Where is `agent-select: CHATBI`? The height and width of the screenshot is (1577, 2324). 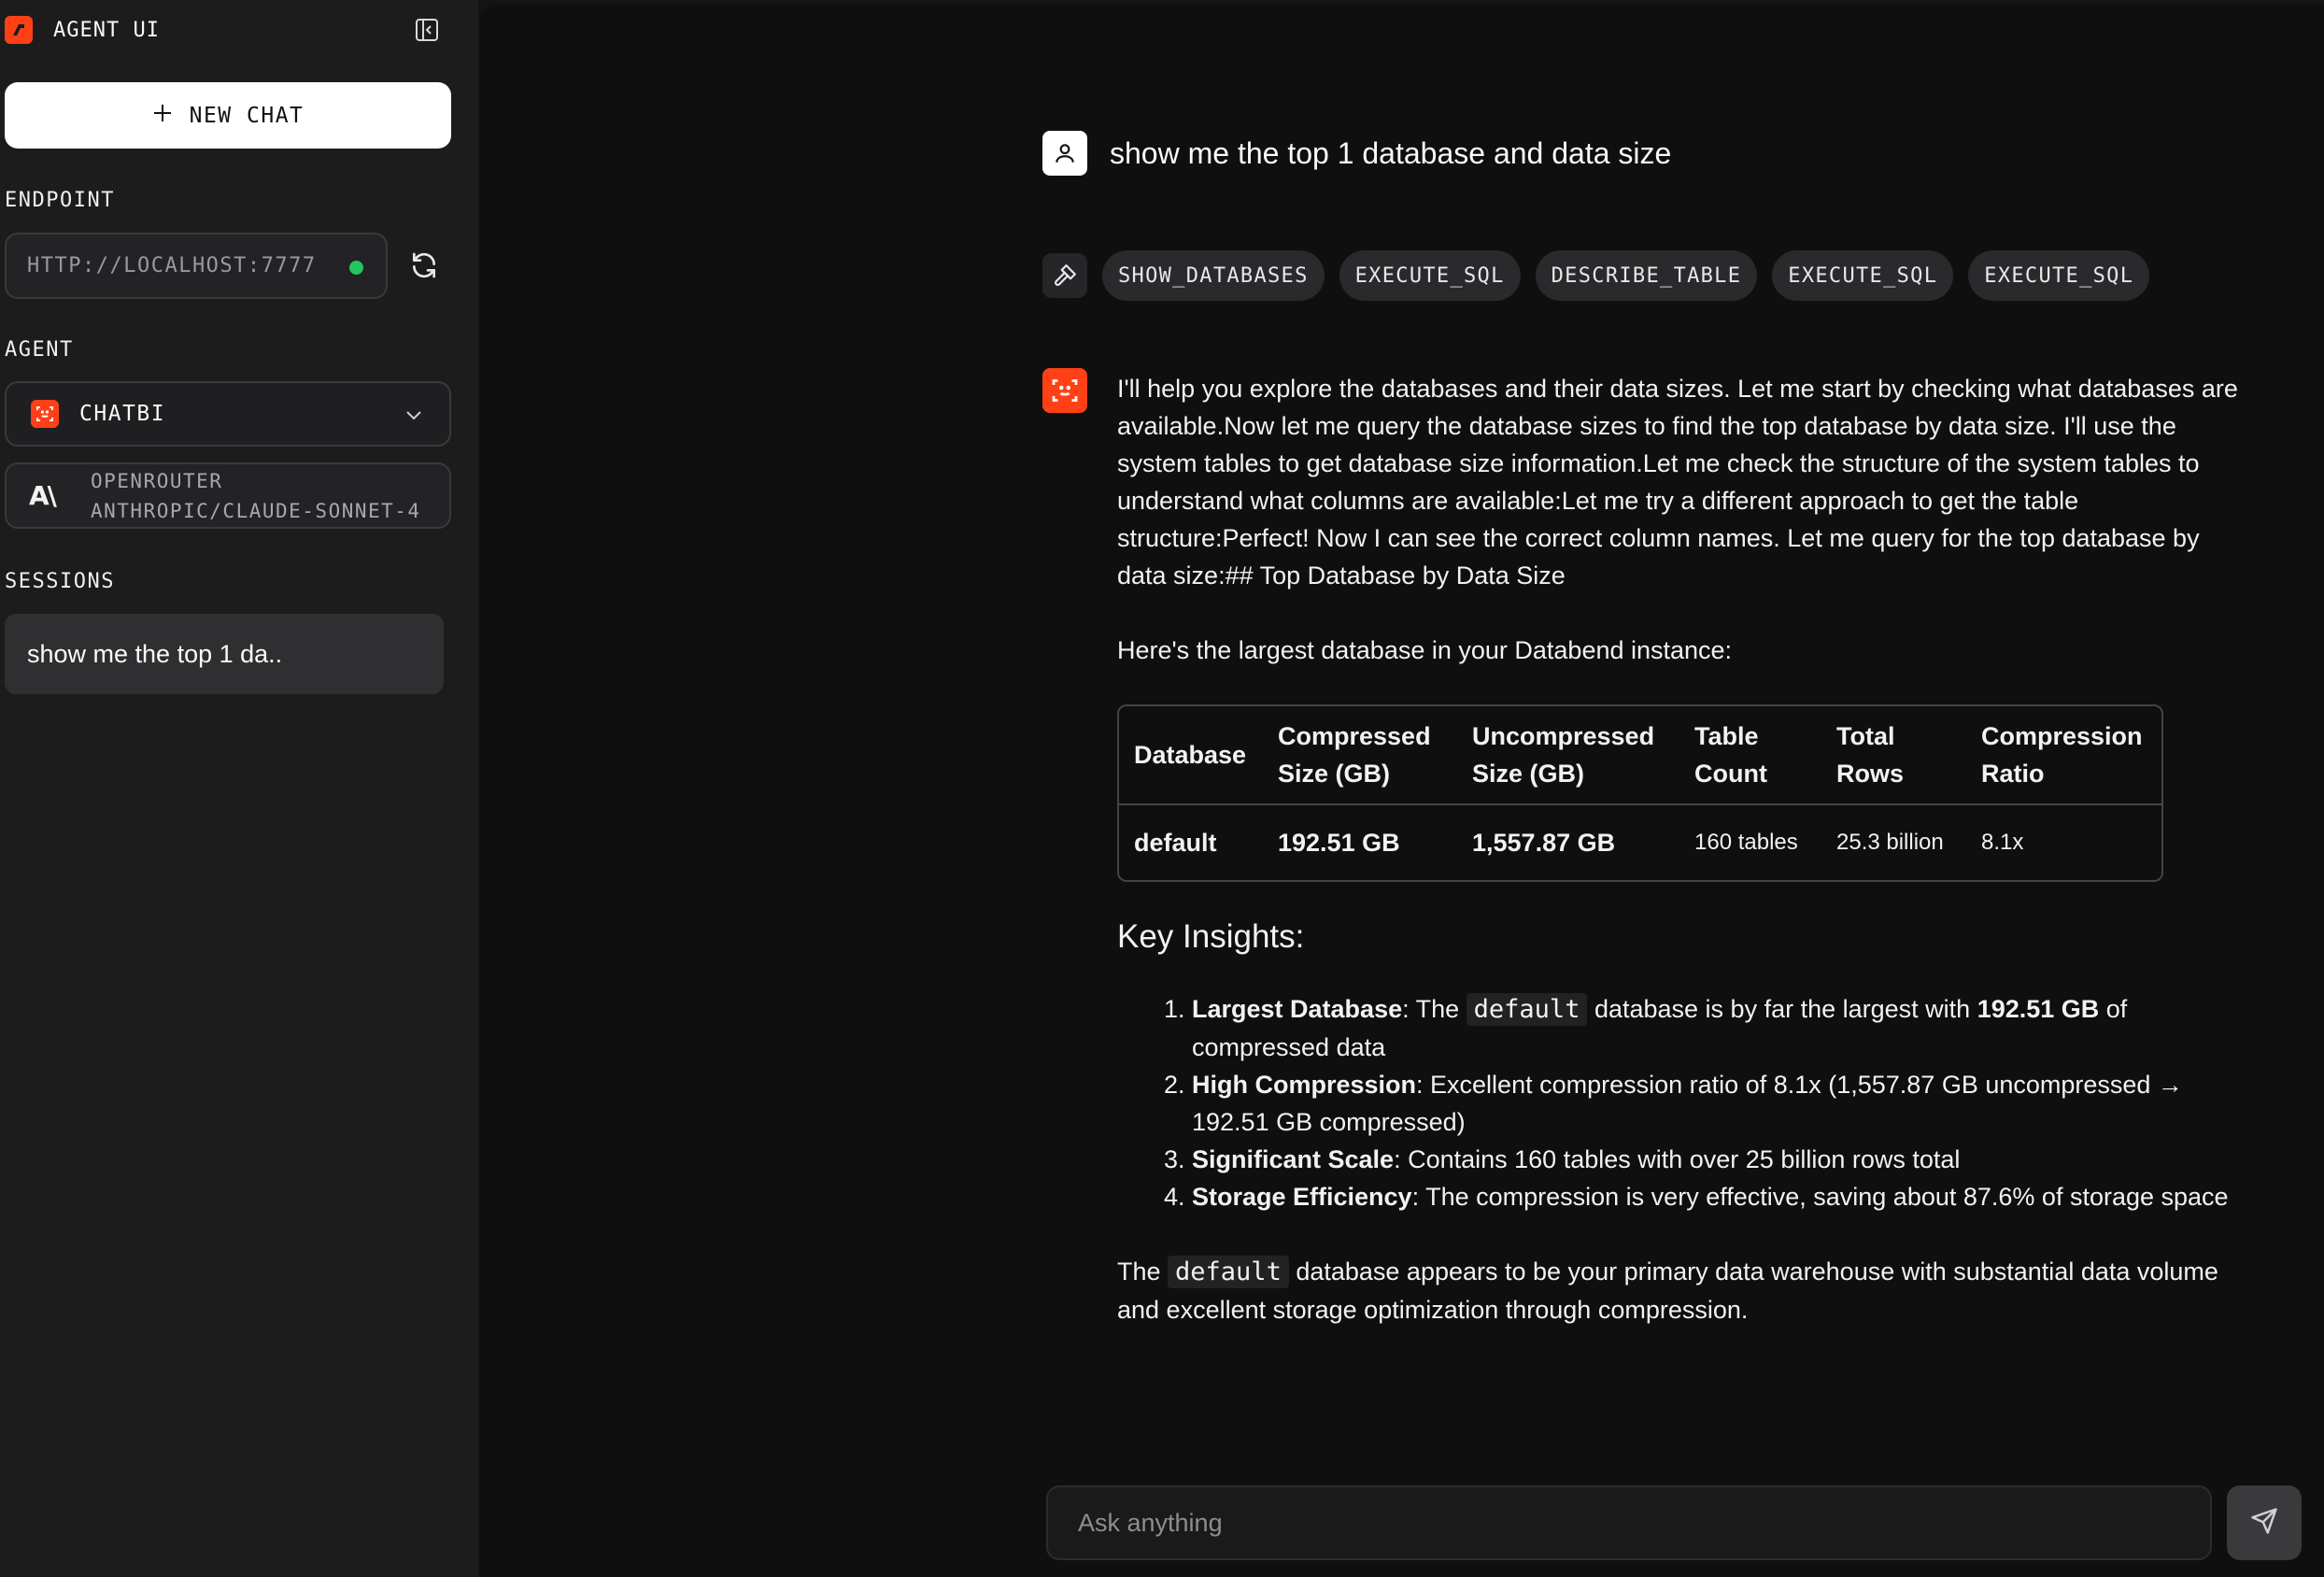 agent-select: CHATBI is located at coordinates (228, 414).